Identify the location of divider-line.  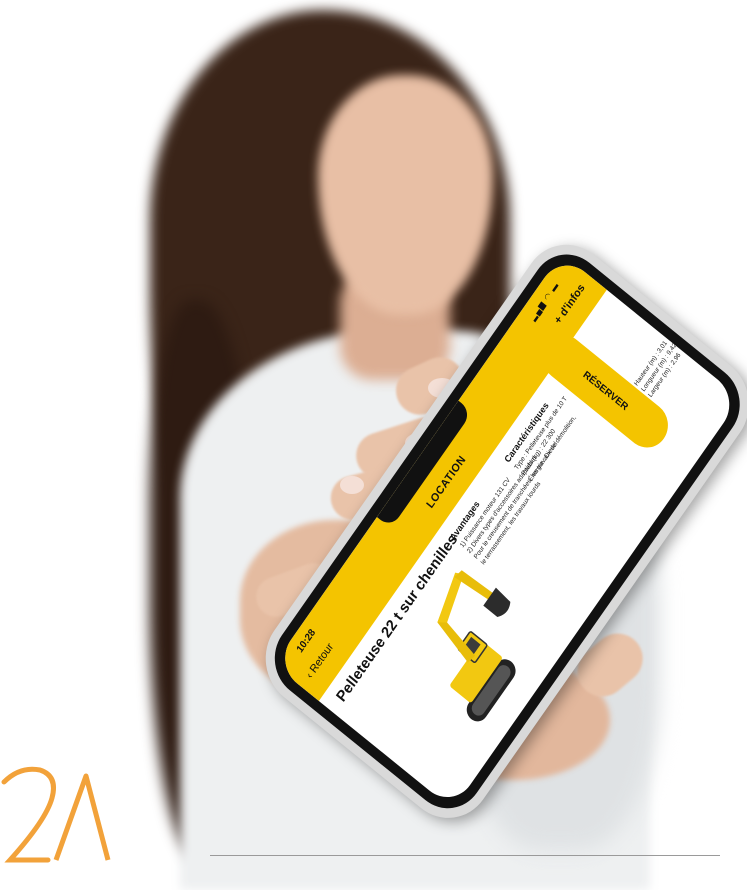
(465, 855).